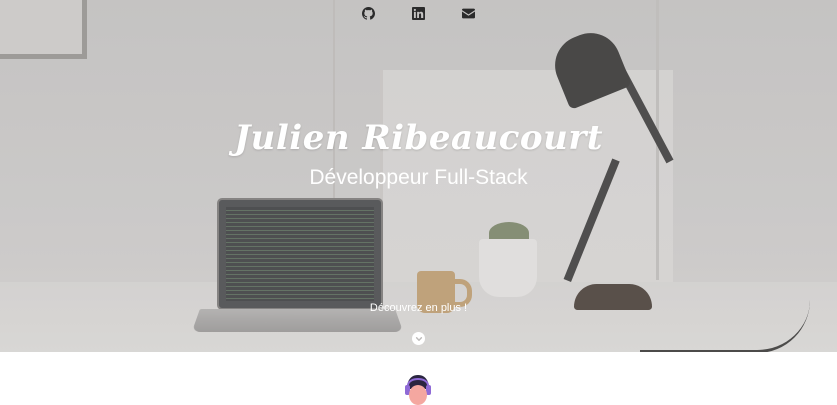 The width and height of the screenshot is (837, 405). I want to click on envelope-icon, so click(468, 13).